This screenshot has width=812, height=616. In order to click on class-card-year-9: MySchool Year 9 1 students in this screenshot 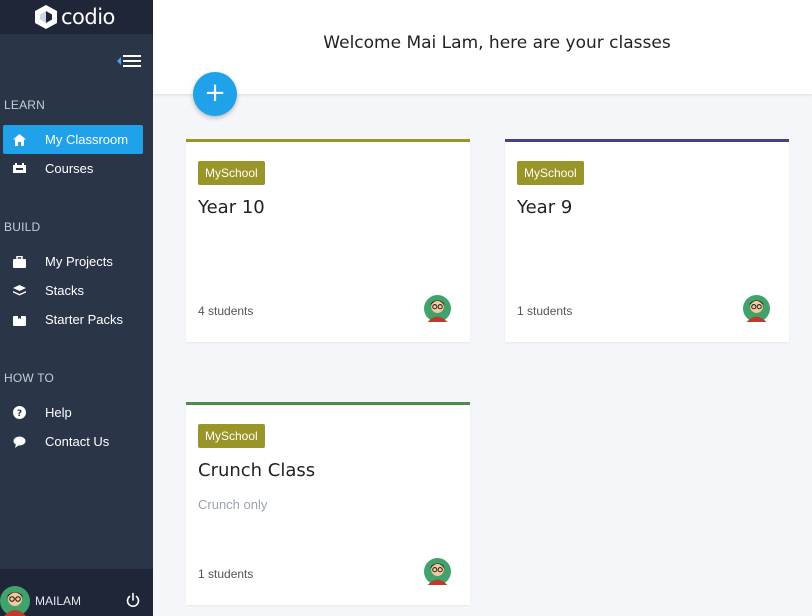, I will do `click(647, 240)`.